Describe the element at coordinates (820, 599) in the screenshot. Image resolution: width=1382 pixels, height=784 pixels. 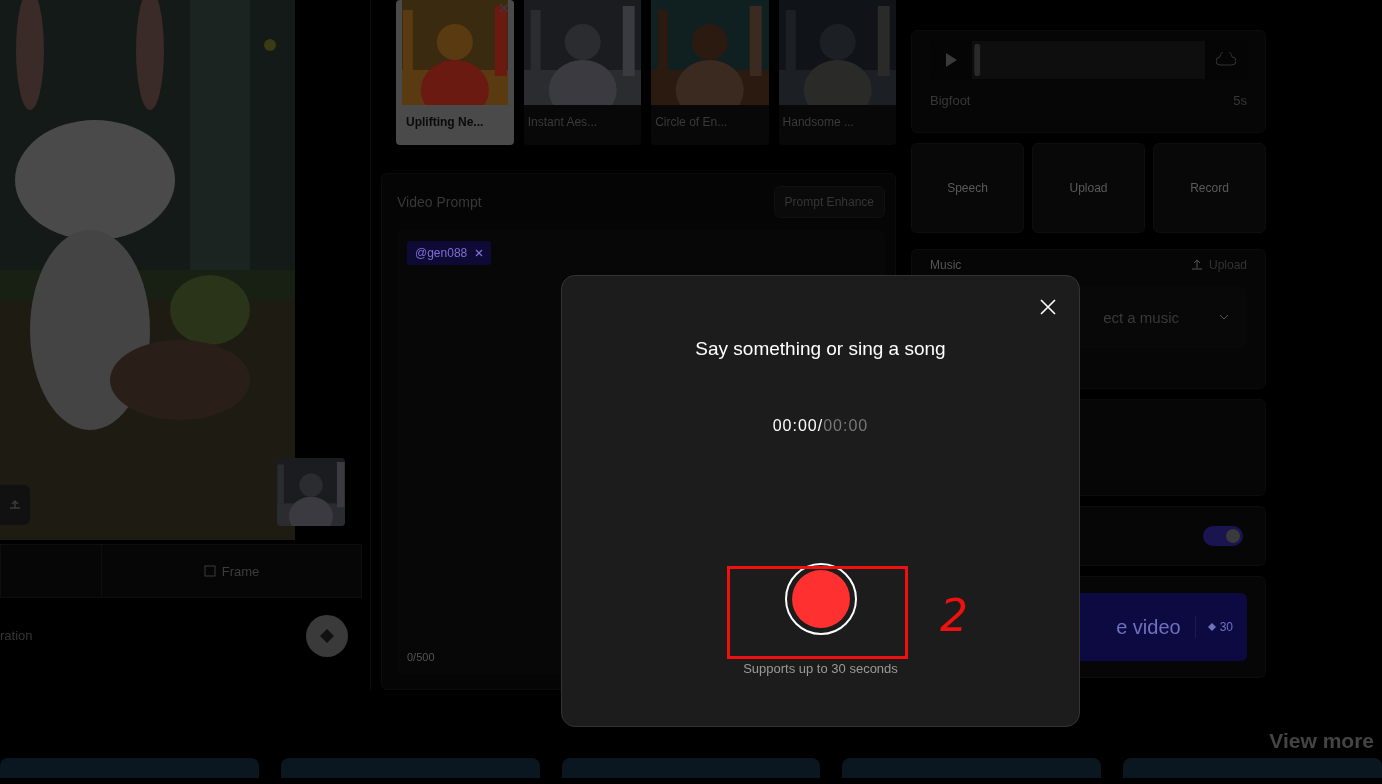
I see `record-button` at that location.